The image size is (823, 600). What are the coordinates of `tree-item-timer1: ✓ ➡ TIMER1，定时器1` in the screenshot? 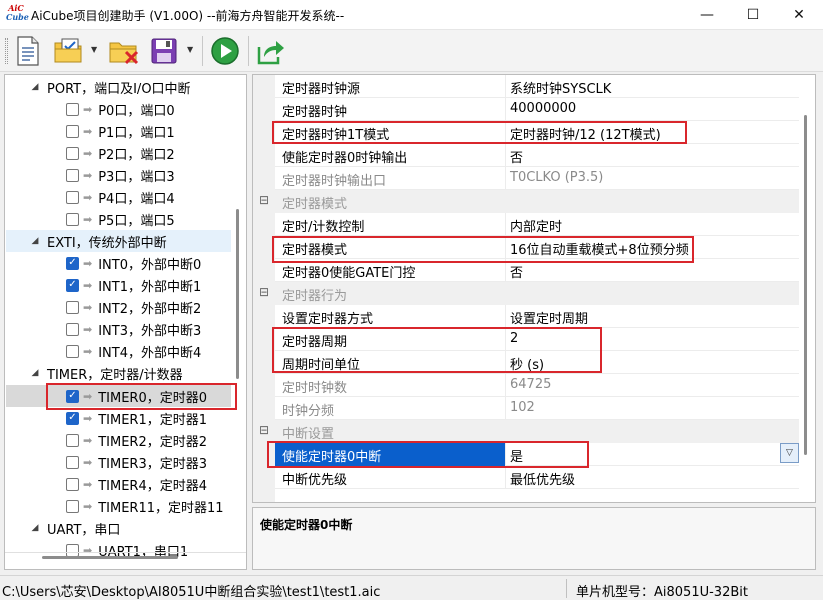 It's located at (136, 418).